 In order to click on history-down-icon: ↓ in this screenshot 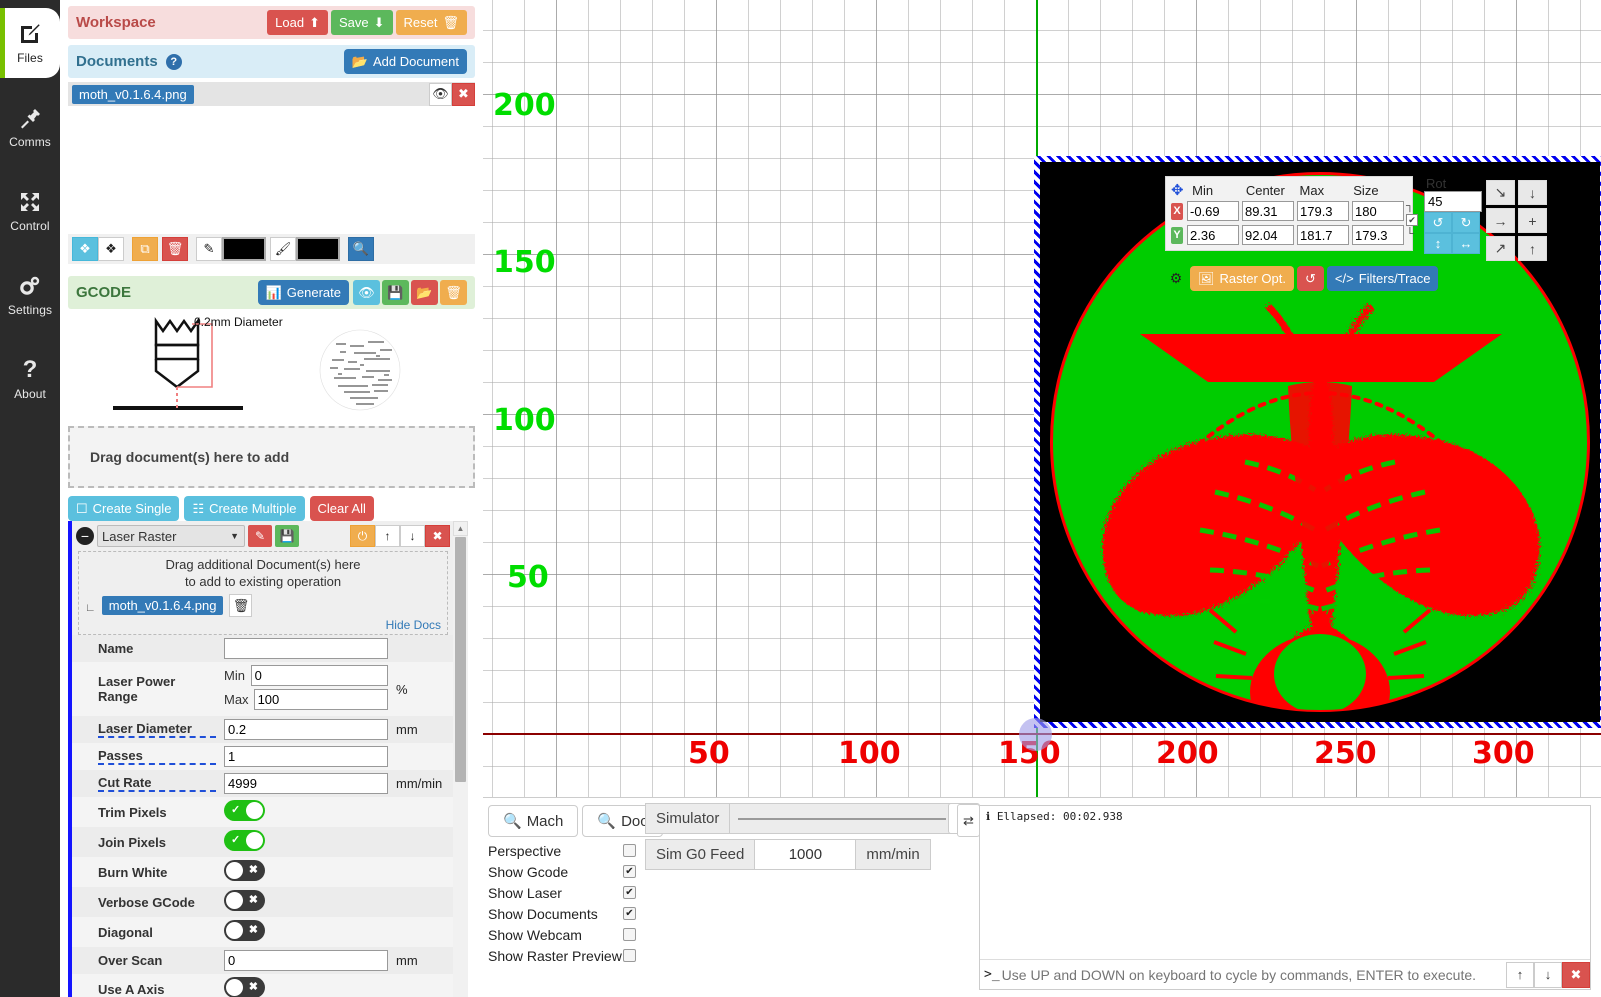, I will do `click(1548, 974)`.